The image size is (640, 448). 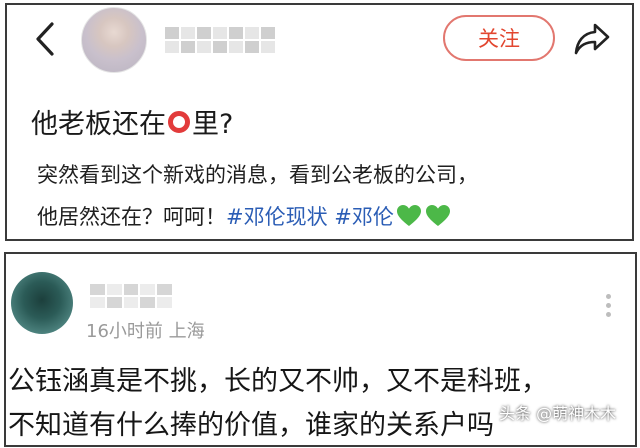 What do you see at coordinates (364, 217) in the screenshot?
I see `hashtag-link: #邓伦` at bounding box center [364, 217].